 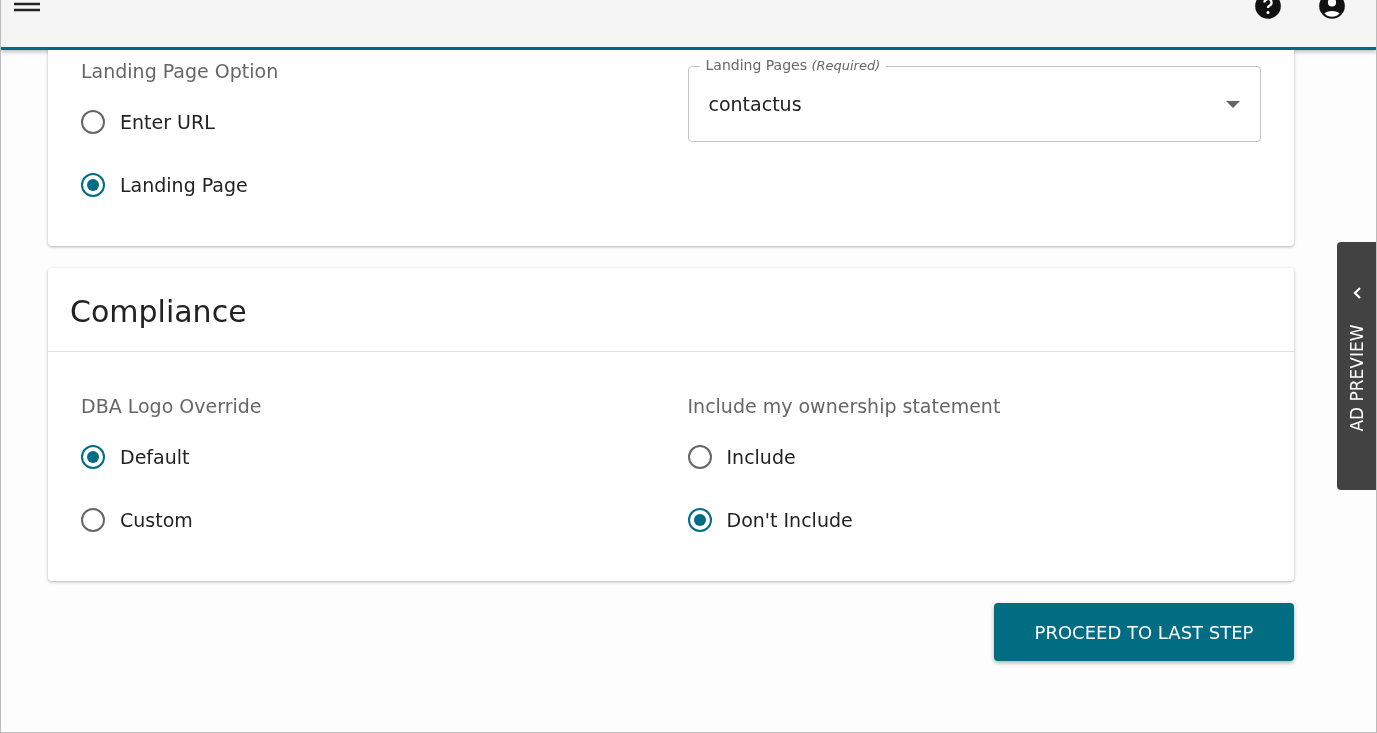 I want to click on help-icon, so click(x=1268, y=10).